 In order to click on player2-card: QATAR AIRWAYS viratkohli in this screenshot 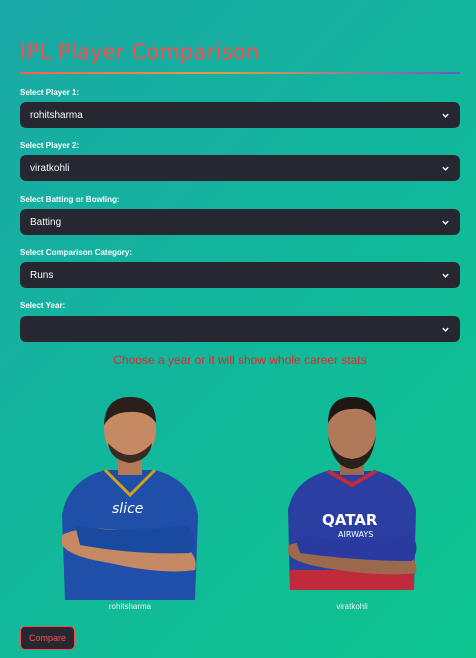, I will do `click(352, 500)`.